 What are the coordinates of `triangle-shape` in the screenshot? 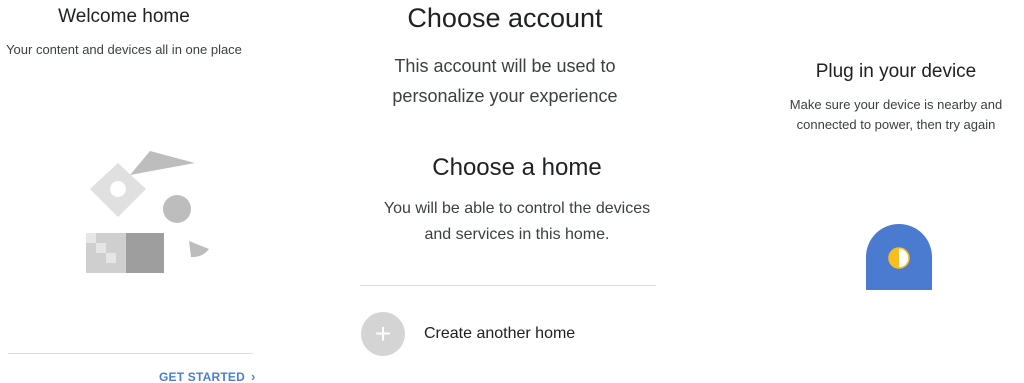 It's located at (162, 163).